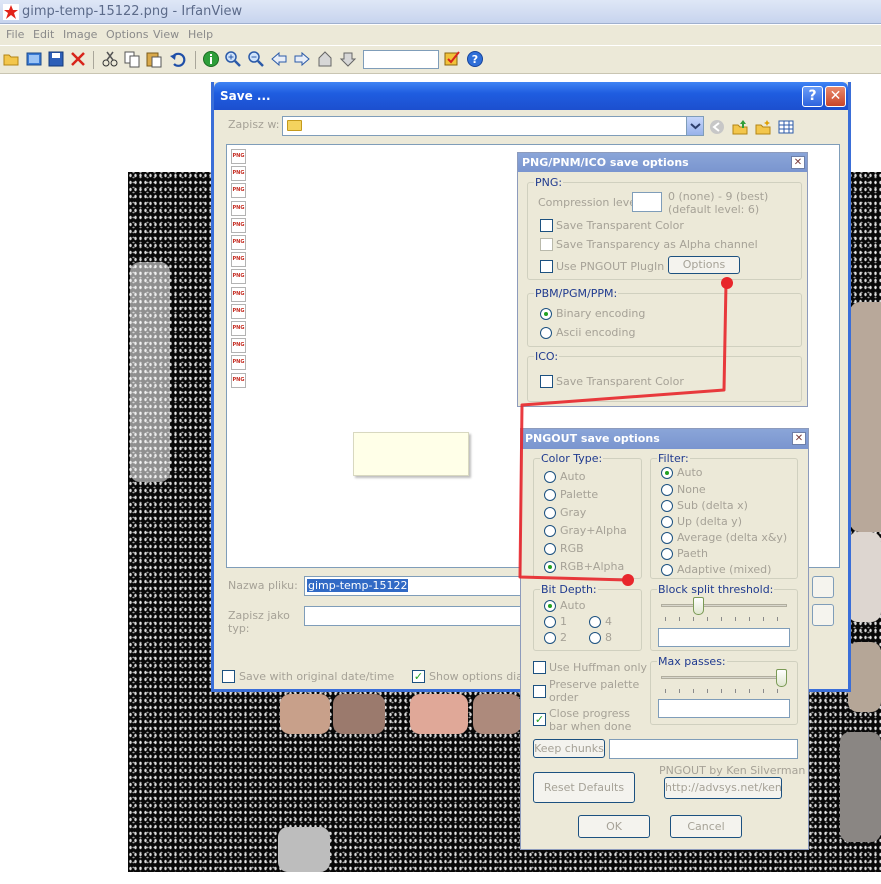 This screenshot has width=881, height=884. What do you see at coordinates (546, 244) in the screenshot?
I see `save-alpha-checkbox` at bounding box center [546, 244].